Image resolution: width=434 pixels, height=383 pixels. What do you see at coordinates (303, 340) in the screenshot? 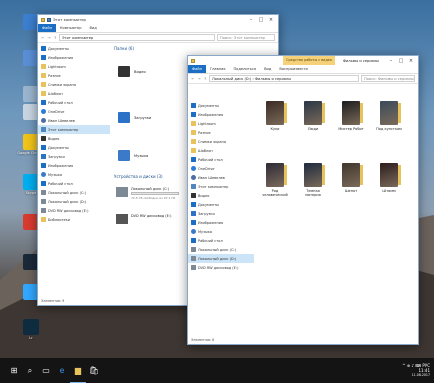
I see `status-bar: Элементов: 8` at bounding box center [303, 340].